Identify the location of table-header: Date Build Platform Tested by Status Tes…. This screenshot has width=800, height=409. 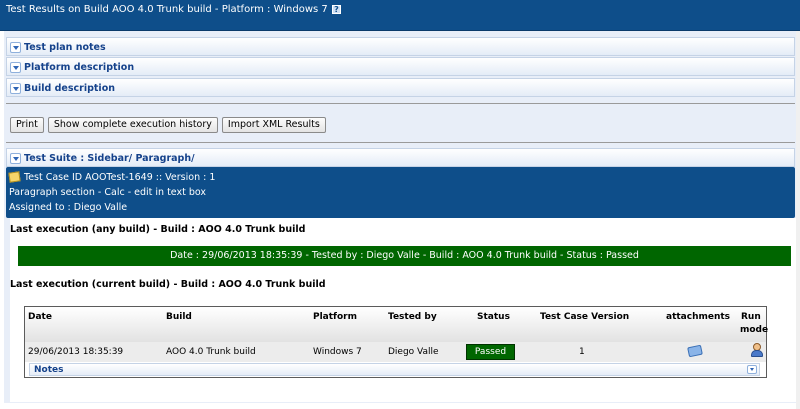
(397, 324).